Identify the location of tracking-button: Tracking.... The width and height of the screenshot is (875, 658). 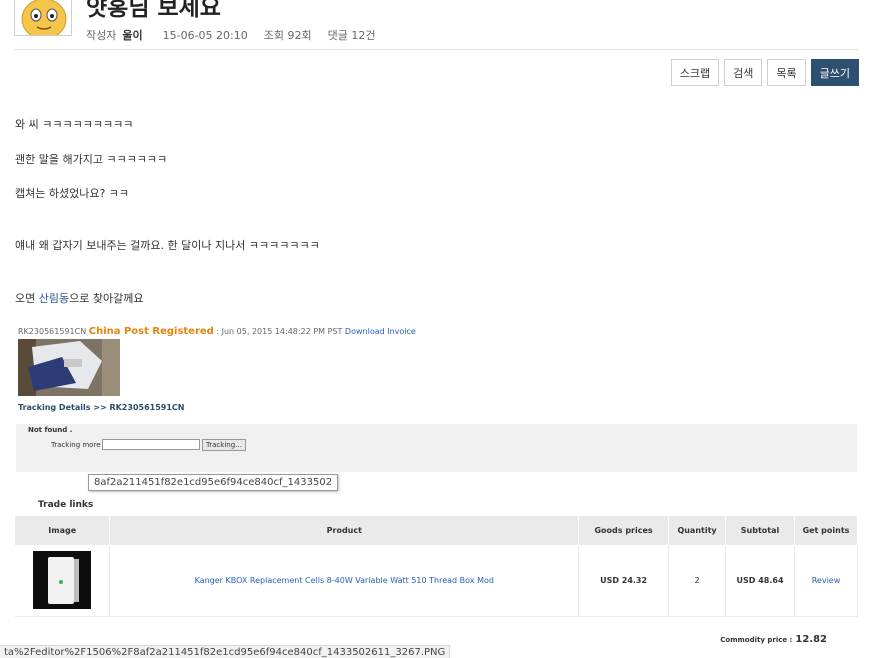
(224, 445).